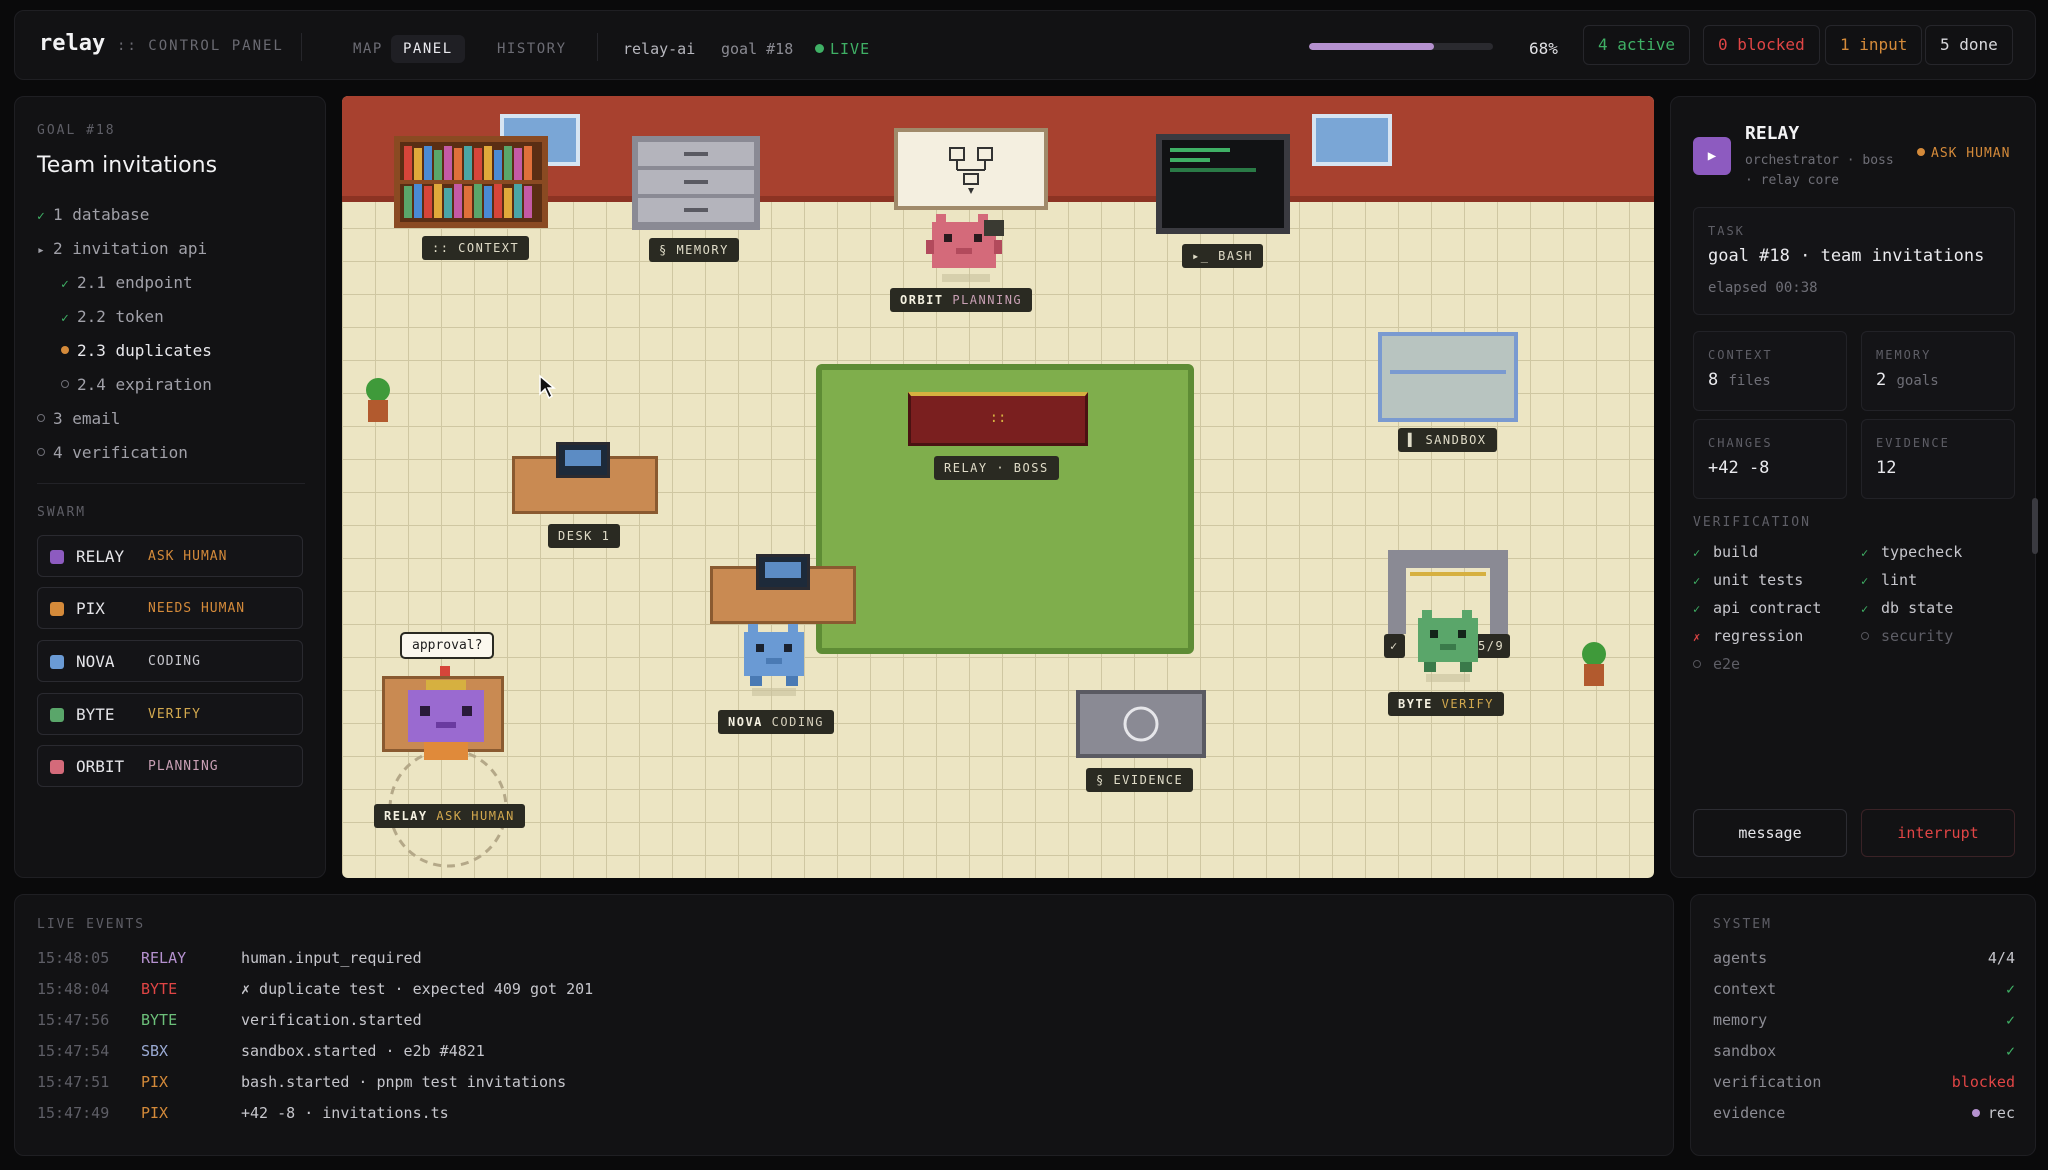  What do you see at coordinates (1963, 153) in the screenshot?
I see `agent-detail-status: ASK HUMAN` at bounding box center [1963, 153].